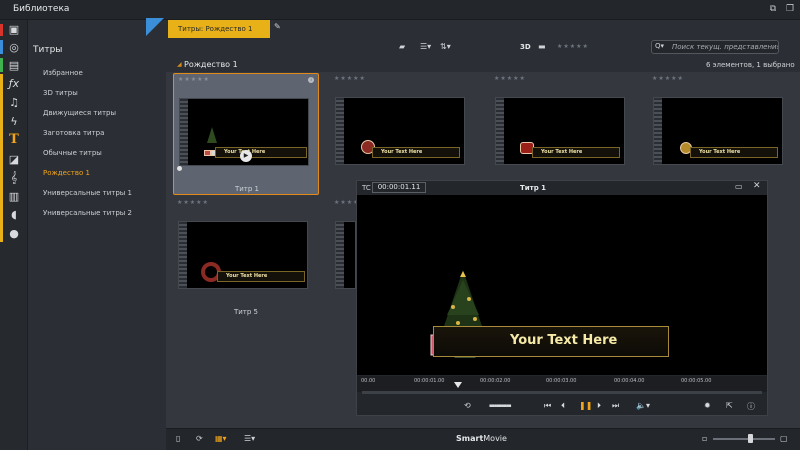 This screenshot has width=800, height=450. What do you see at coordinates (73, 133) in the screenshot?
I see `nav-item-title-template: Заготовка титра` at bounding box center [73, 133].